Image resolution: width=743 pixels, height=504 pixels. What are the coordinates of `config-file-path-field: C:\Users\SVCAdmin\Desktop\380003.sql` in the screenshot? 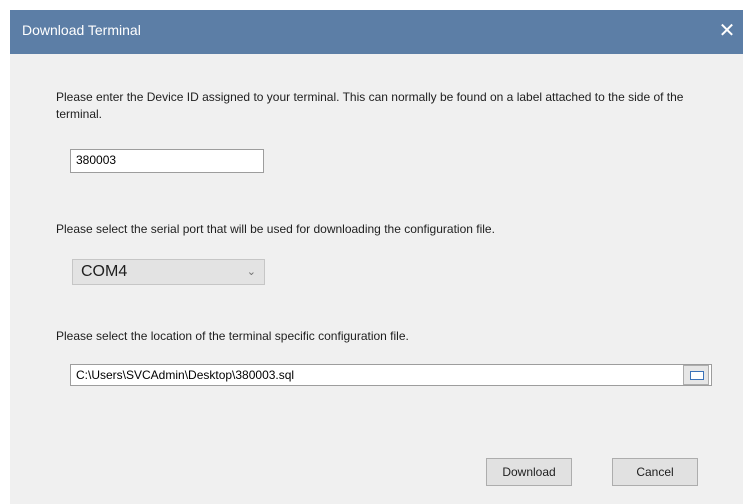 It's located at (391, 375).